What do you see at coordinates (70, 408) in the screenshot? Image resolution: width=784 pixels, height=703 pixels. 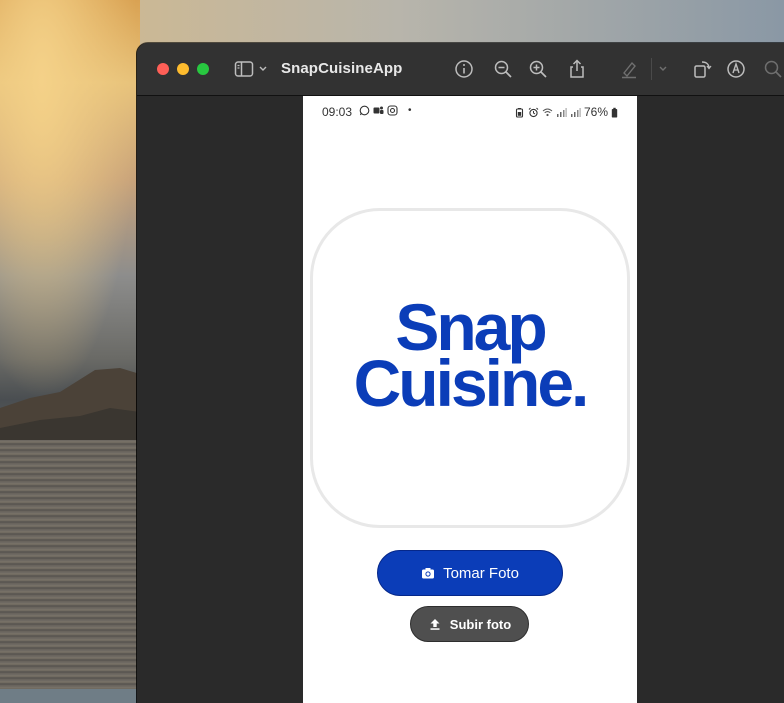 I see `wallpaper-mountain` at bounding box center [70, 408].